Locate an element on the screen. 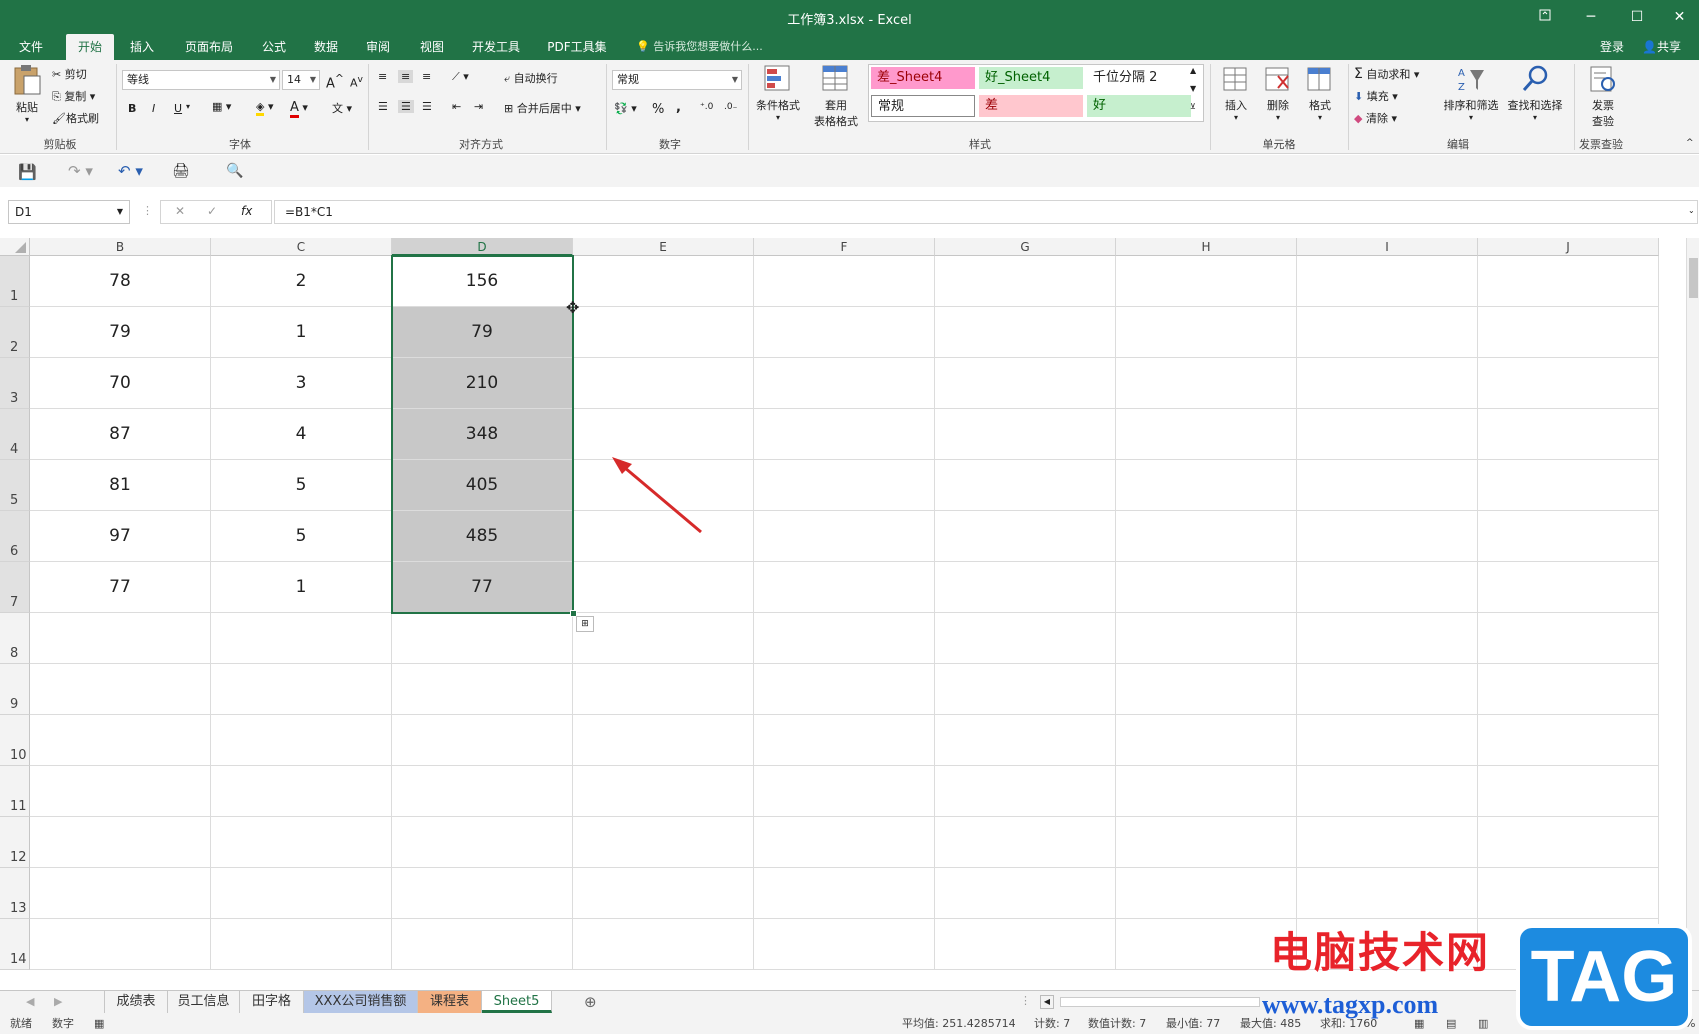 The width and height of the screenshot is (1699, 1034). move-cursor-icon: ✥ is located at coordinates (573, 307).